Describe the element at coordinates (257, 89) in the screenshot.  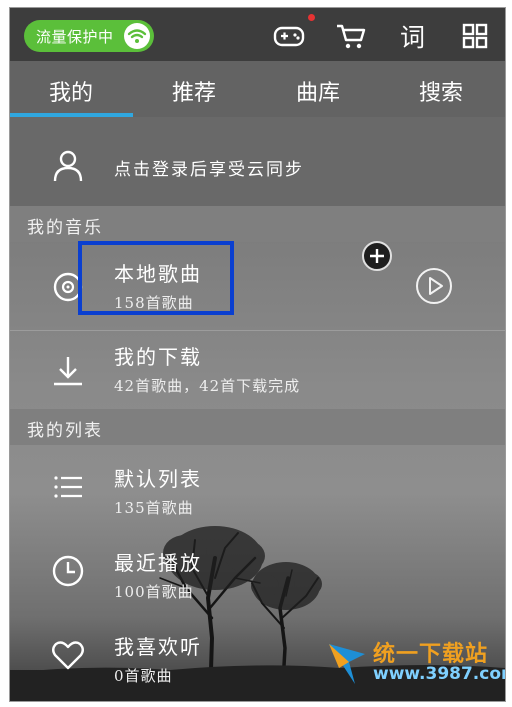
I see `tab-bar: 我的 推荐 曲库 搜索` at that location.